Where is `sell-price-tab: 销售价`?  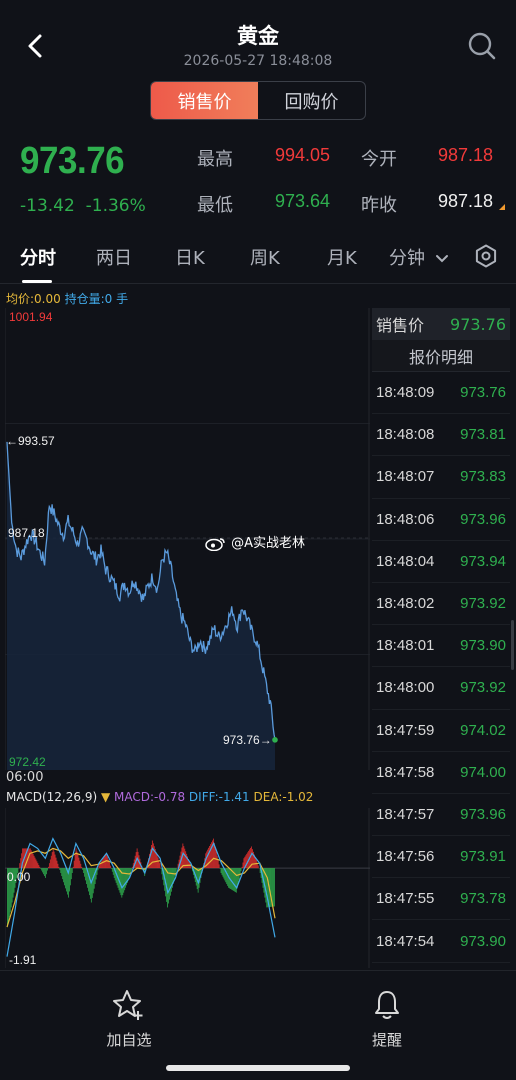 sell-price-tab: 销售价 is located at coordinates (204, 100).